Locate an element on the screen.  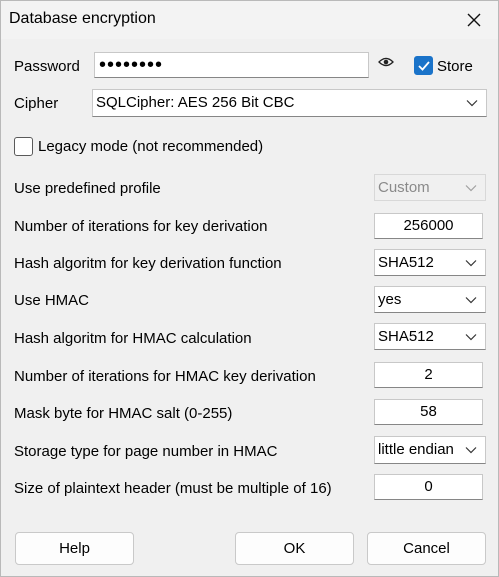
window-title: Database encryption is located at coordinates (82, 18).